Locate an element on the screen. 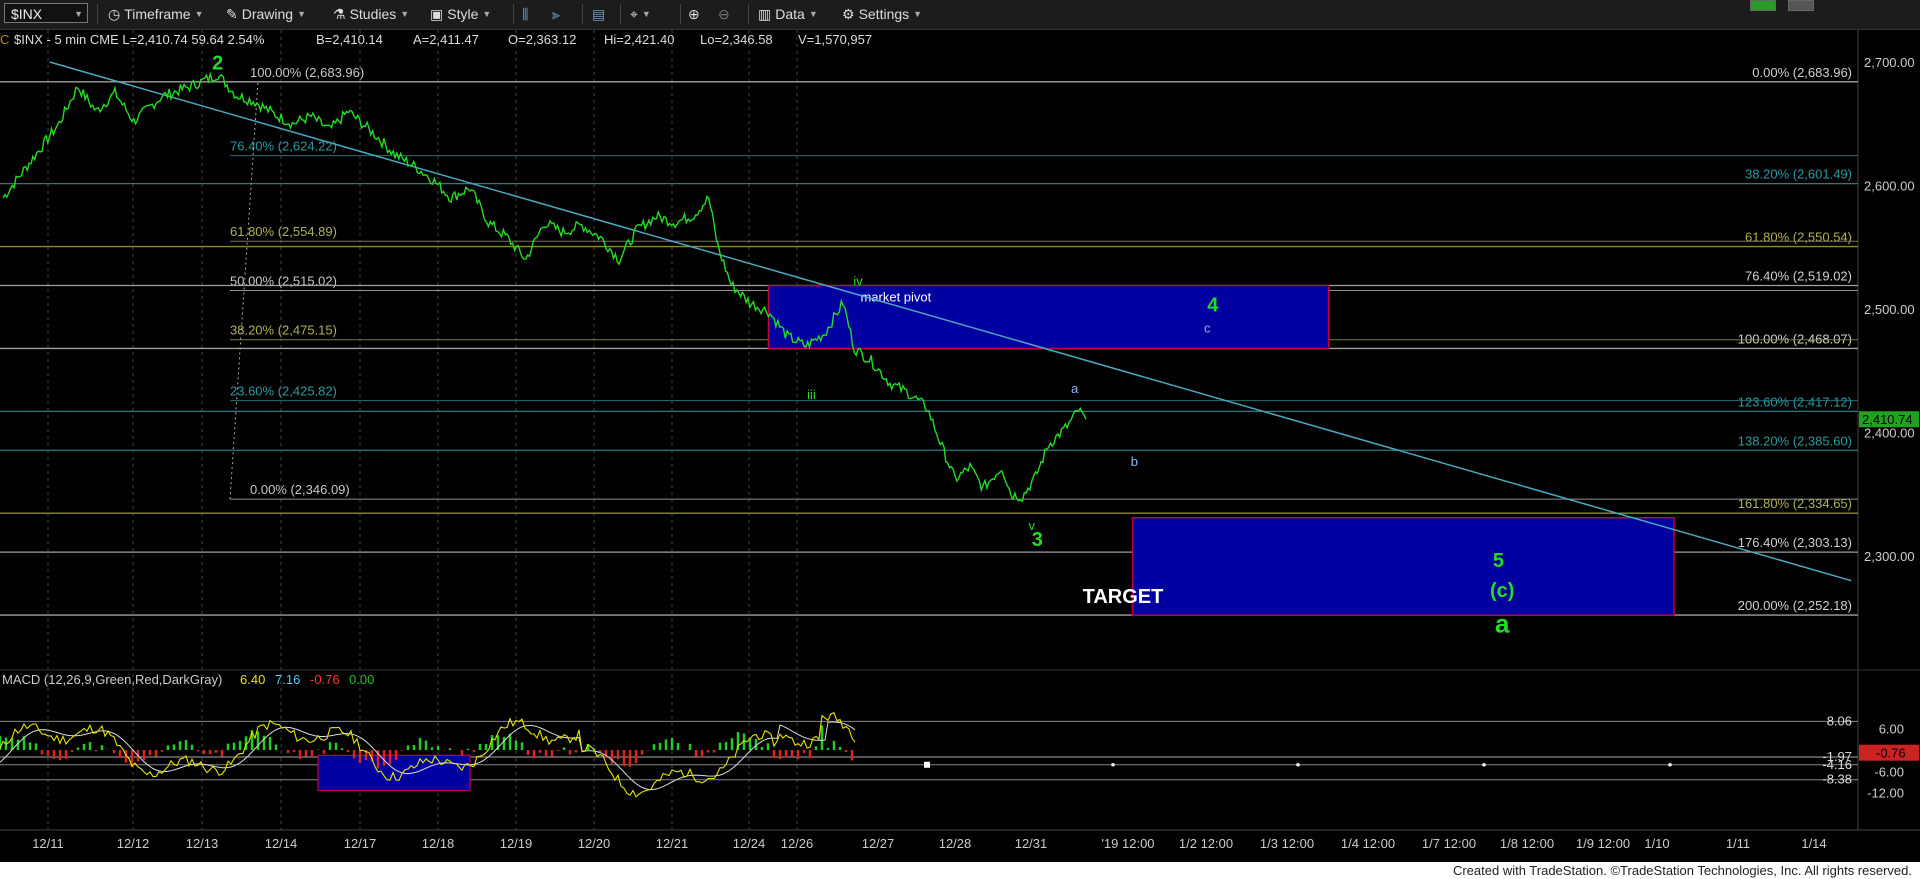  wave-label: c is located at coordinates (1207, 327).